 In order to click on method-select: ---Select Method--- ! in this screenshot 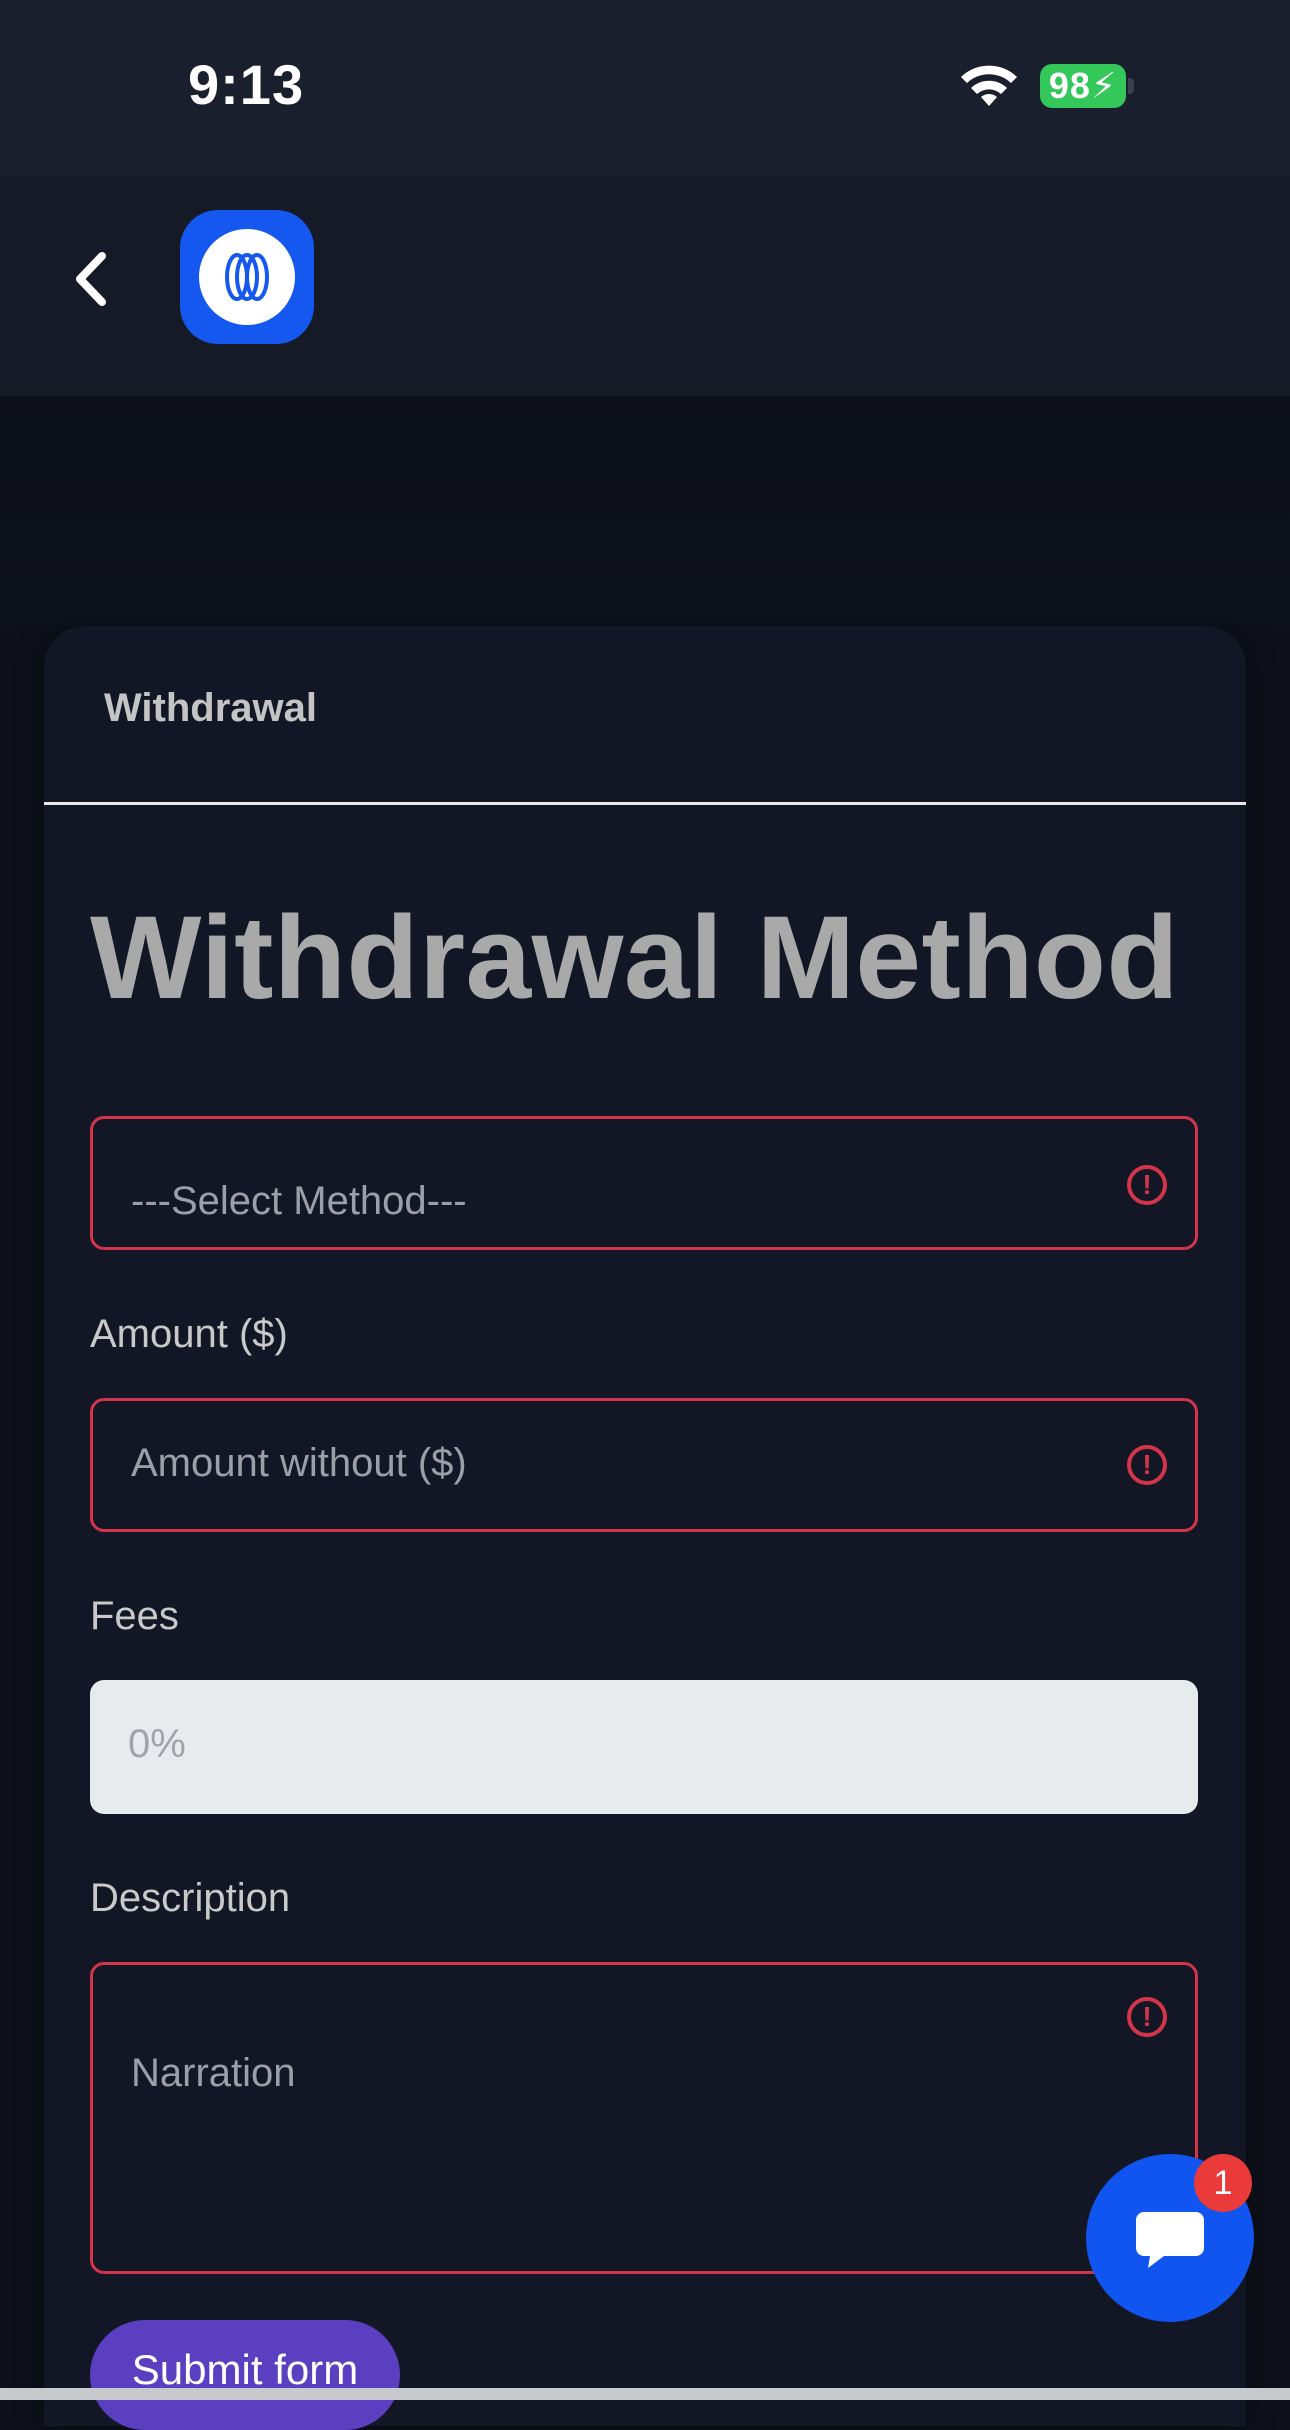, I will do `click(644, 1183)`.